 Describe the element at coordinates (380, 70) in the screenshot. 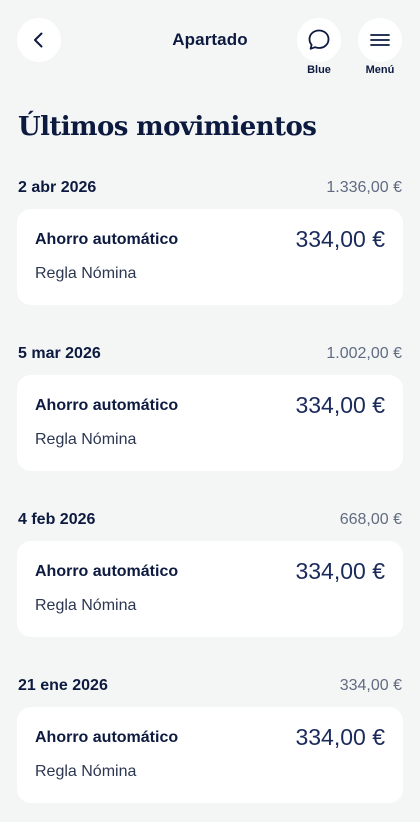

I see `menu-button-label: Menú` at that location.